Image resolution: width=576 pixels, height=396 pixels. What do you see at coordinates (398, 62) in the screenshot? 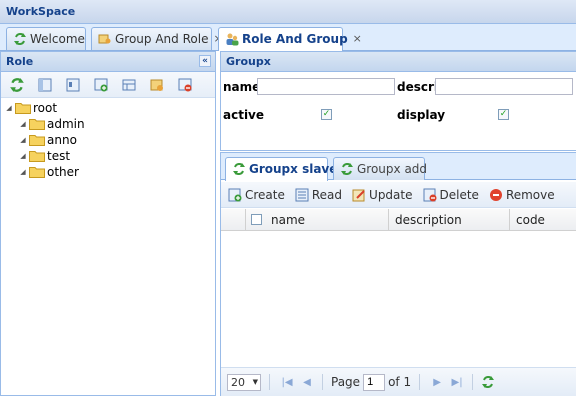
I see `groupx-panel-header: Groupx` at bounding box center [398, 62].